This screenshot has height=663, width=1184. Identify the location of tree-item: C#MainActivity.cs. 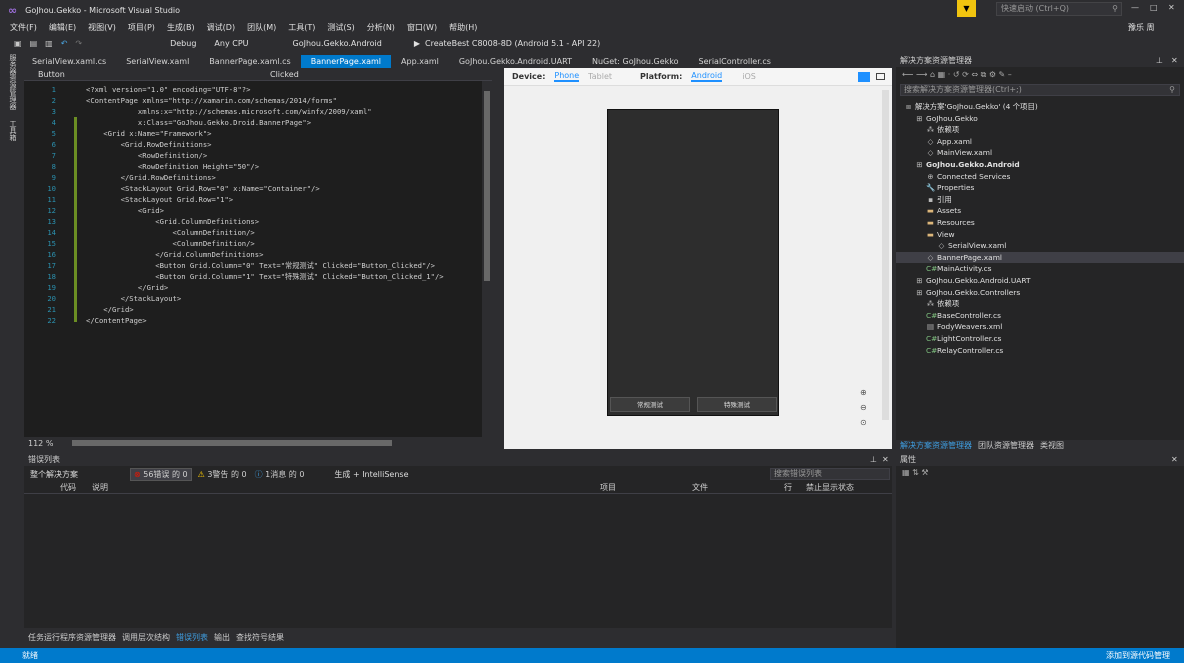
(1040, 268).